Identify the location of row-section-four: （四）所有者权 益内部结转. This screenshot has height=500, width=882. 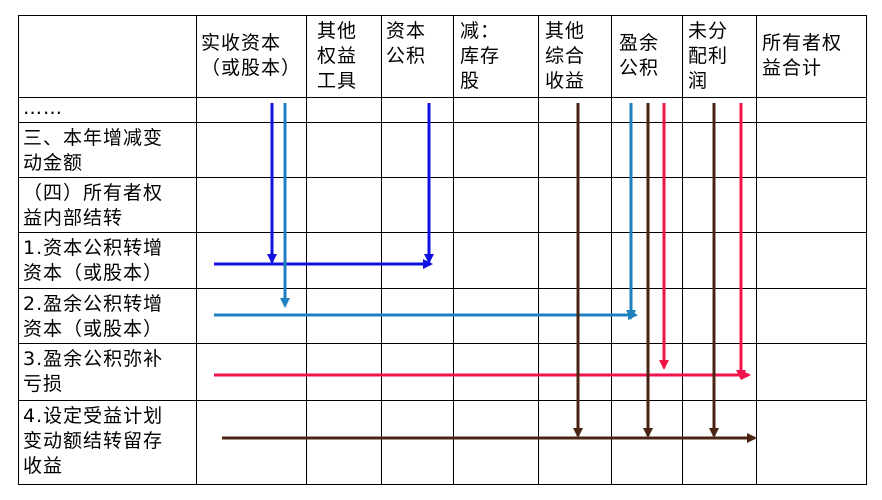
(93, 205).